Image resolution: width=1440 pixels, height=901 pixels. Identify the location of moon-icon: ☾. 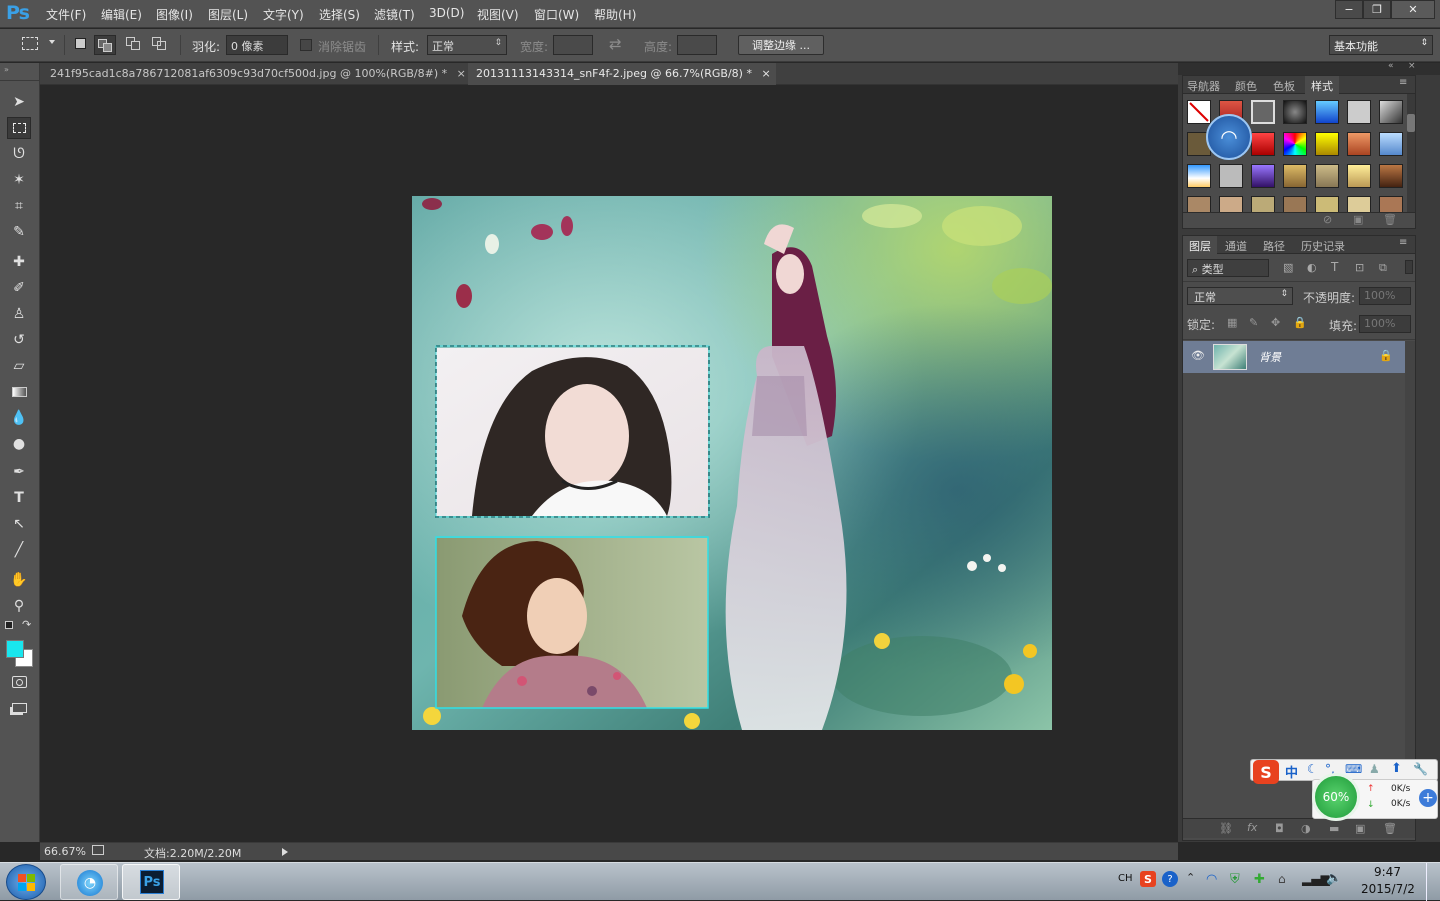
(1312, 769).